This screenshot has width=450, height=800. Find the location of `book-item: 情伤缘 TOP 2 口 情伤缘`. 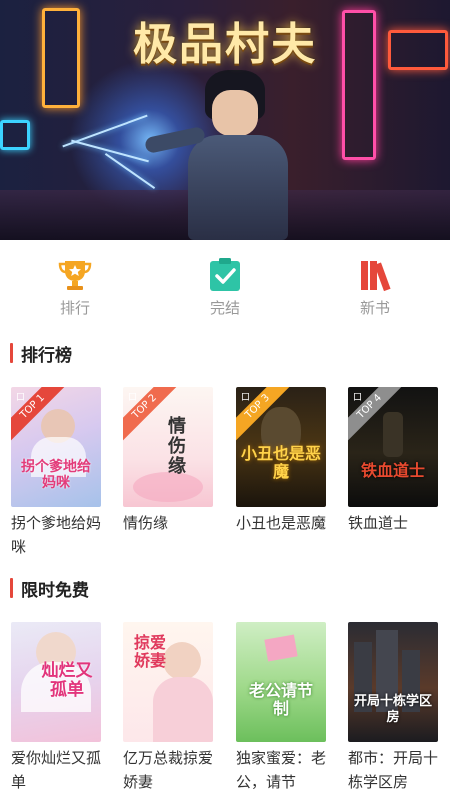

book-item: 情伤缘 TOP 2 口 情伤缘 is located at coordinates (168, 461).